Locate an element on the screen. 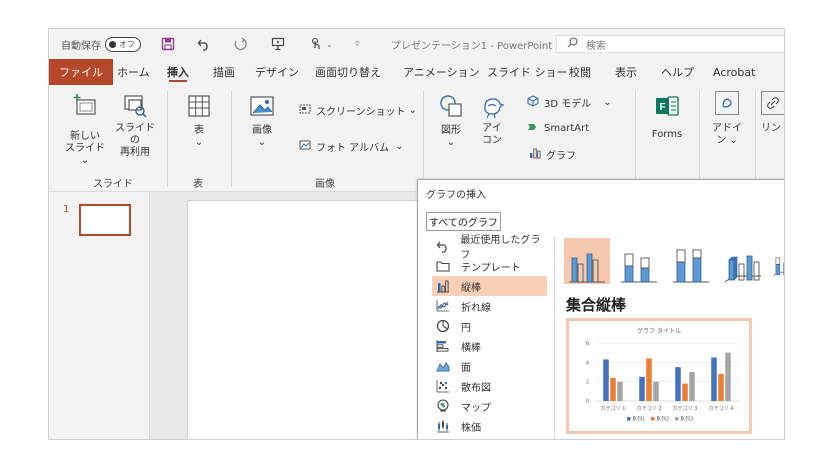 The height and width of the screenshot is (470, 834). reuse-slides-button: スライドの 再利用 is located at coordinates (135, 126).